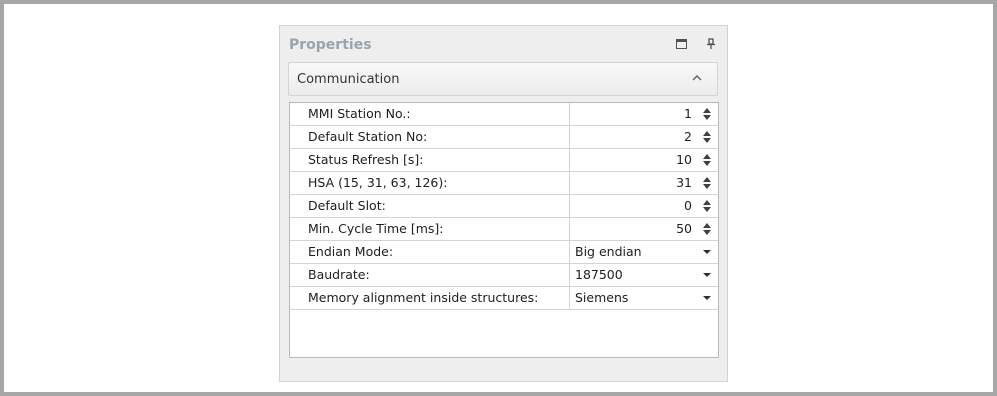 This screenshot has width=997, height=396. Describe the element at coordinates (644, 298) in the screenshot. I see `property-dropdown-field: Siemens` at that location.